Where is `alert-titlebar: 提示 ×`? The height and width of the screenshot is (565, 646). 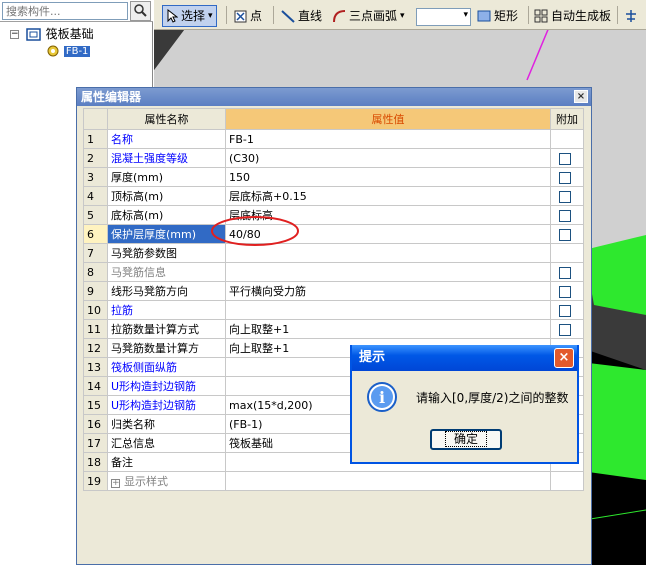 alert-titlebar: 提示 × is located at coordinates (464, 358).